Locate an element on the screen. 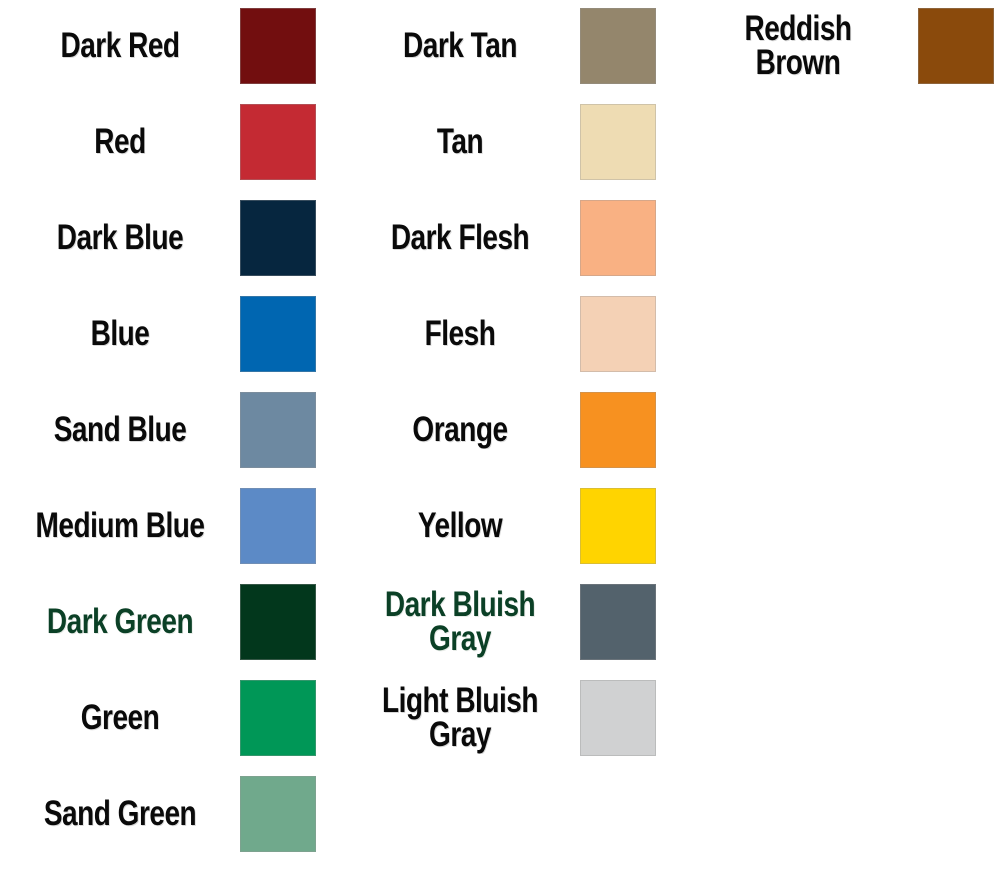 This screenshot has width=1000, height=875. legend-entry: Red is located at coordinates (165, 142).